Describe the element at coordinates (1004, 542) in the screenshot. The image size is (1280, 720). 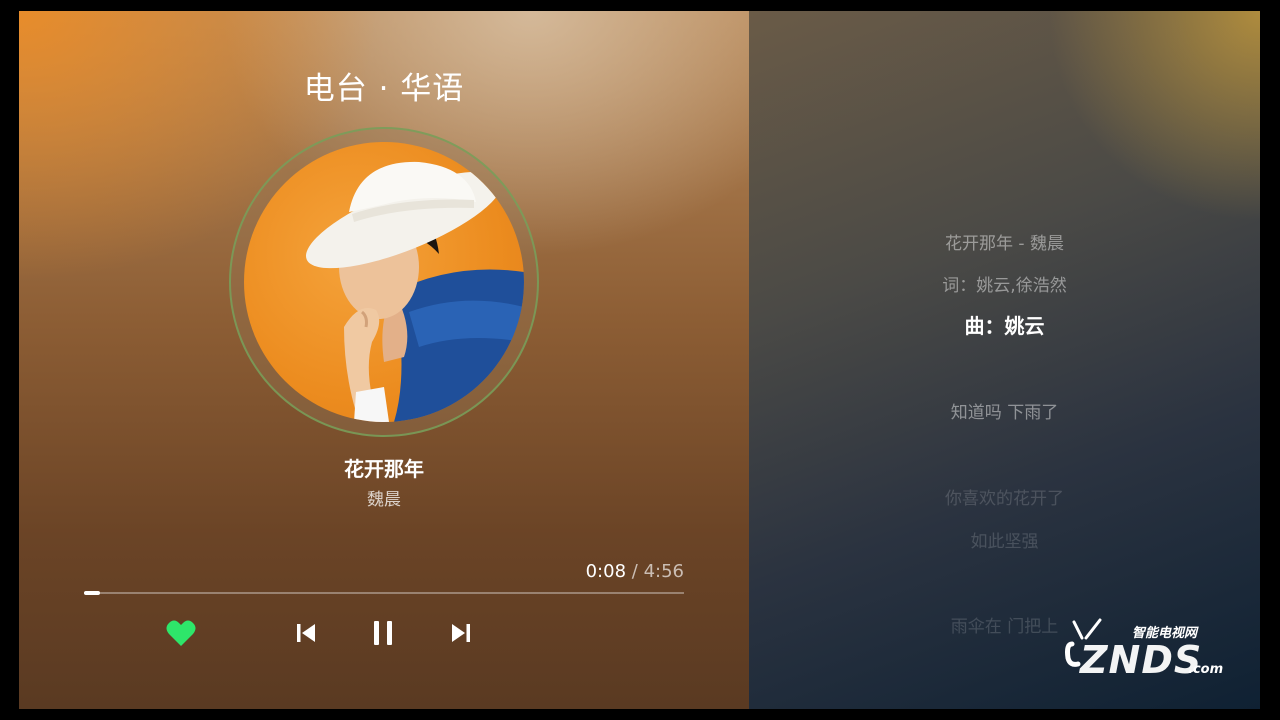
I see `lyric-line: 如此坚强` at that location.